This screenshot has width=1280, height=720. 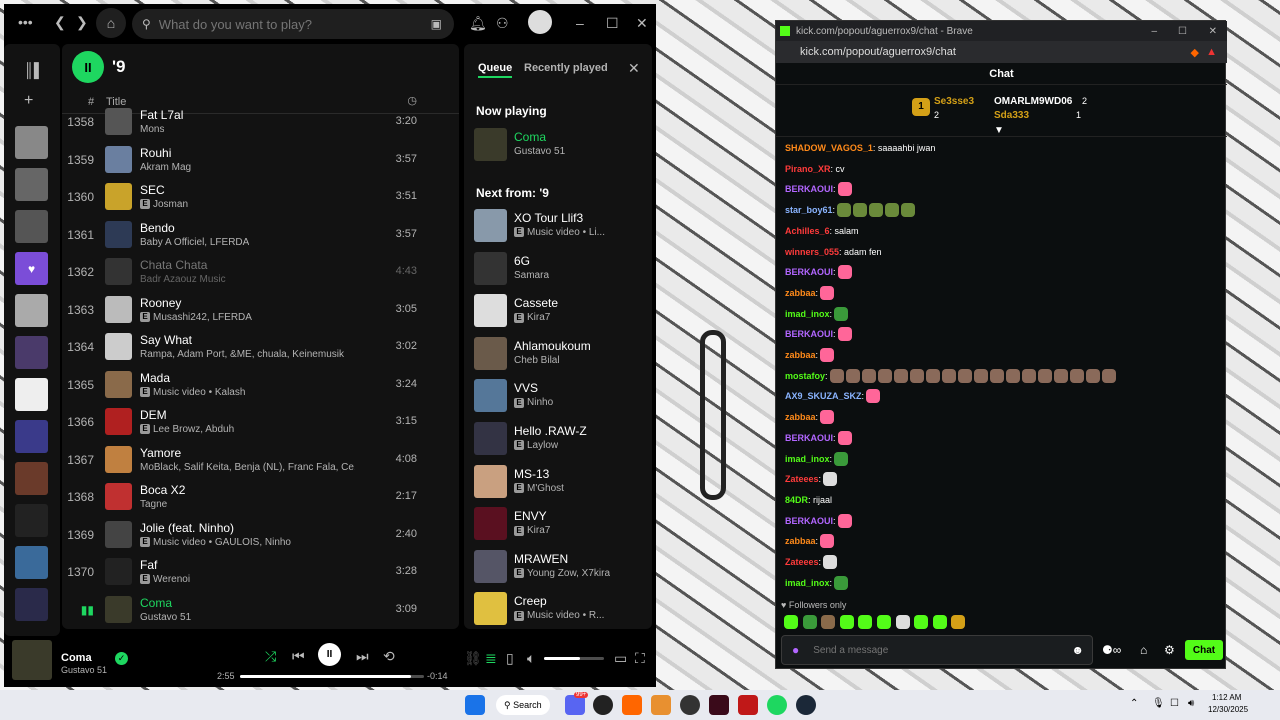 I want to click on previous-icon: ⏮, so click(x=298, y=656).